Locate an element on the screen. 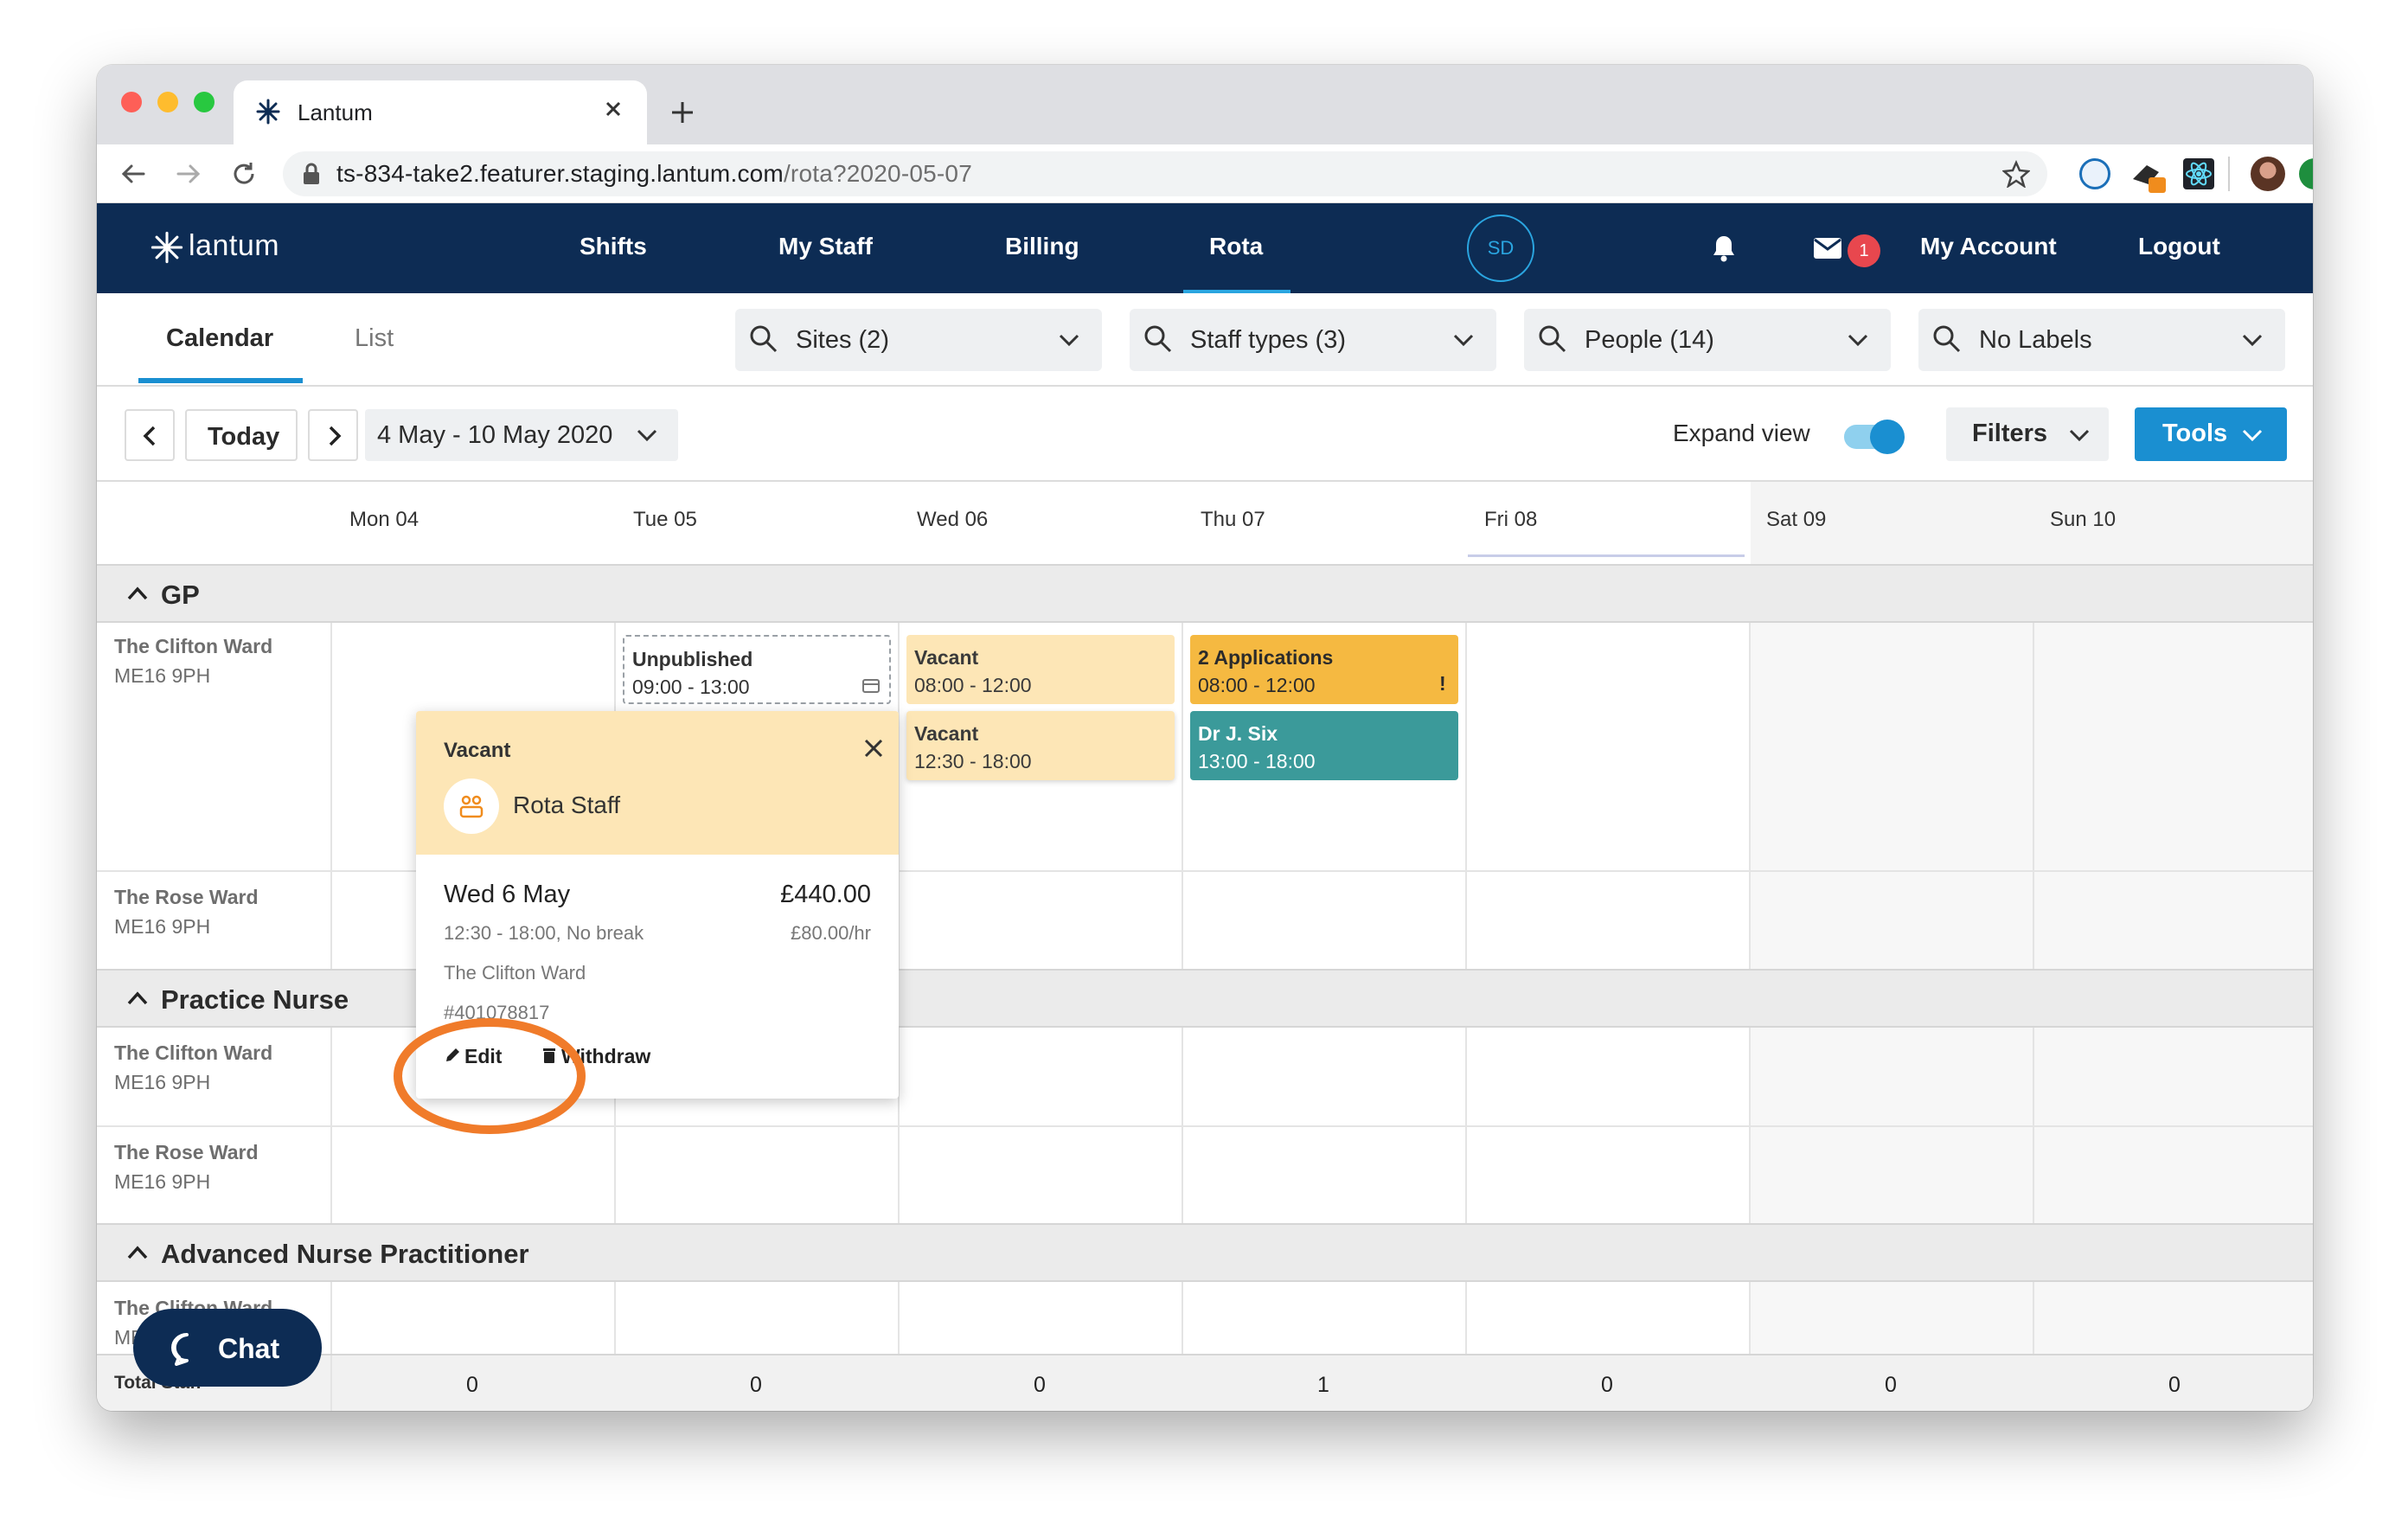  notifications-bell-icon is located at coordinates (1724, 248).